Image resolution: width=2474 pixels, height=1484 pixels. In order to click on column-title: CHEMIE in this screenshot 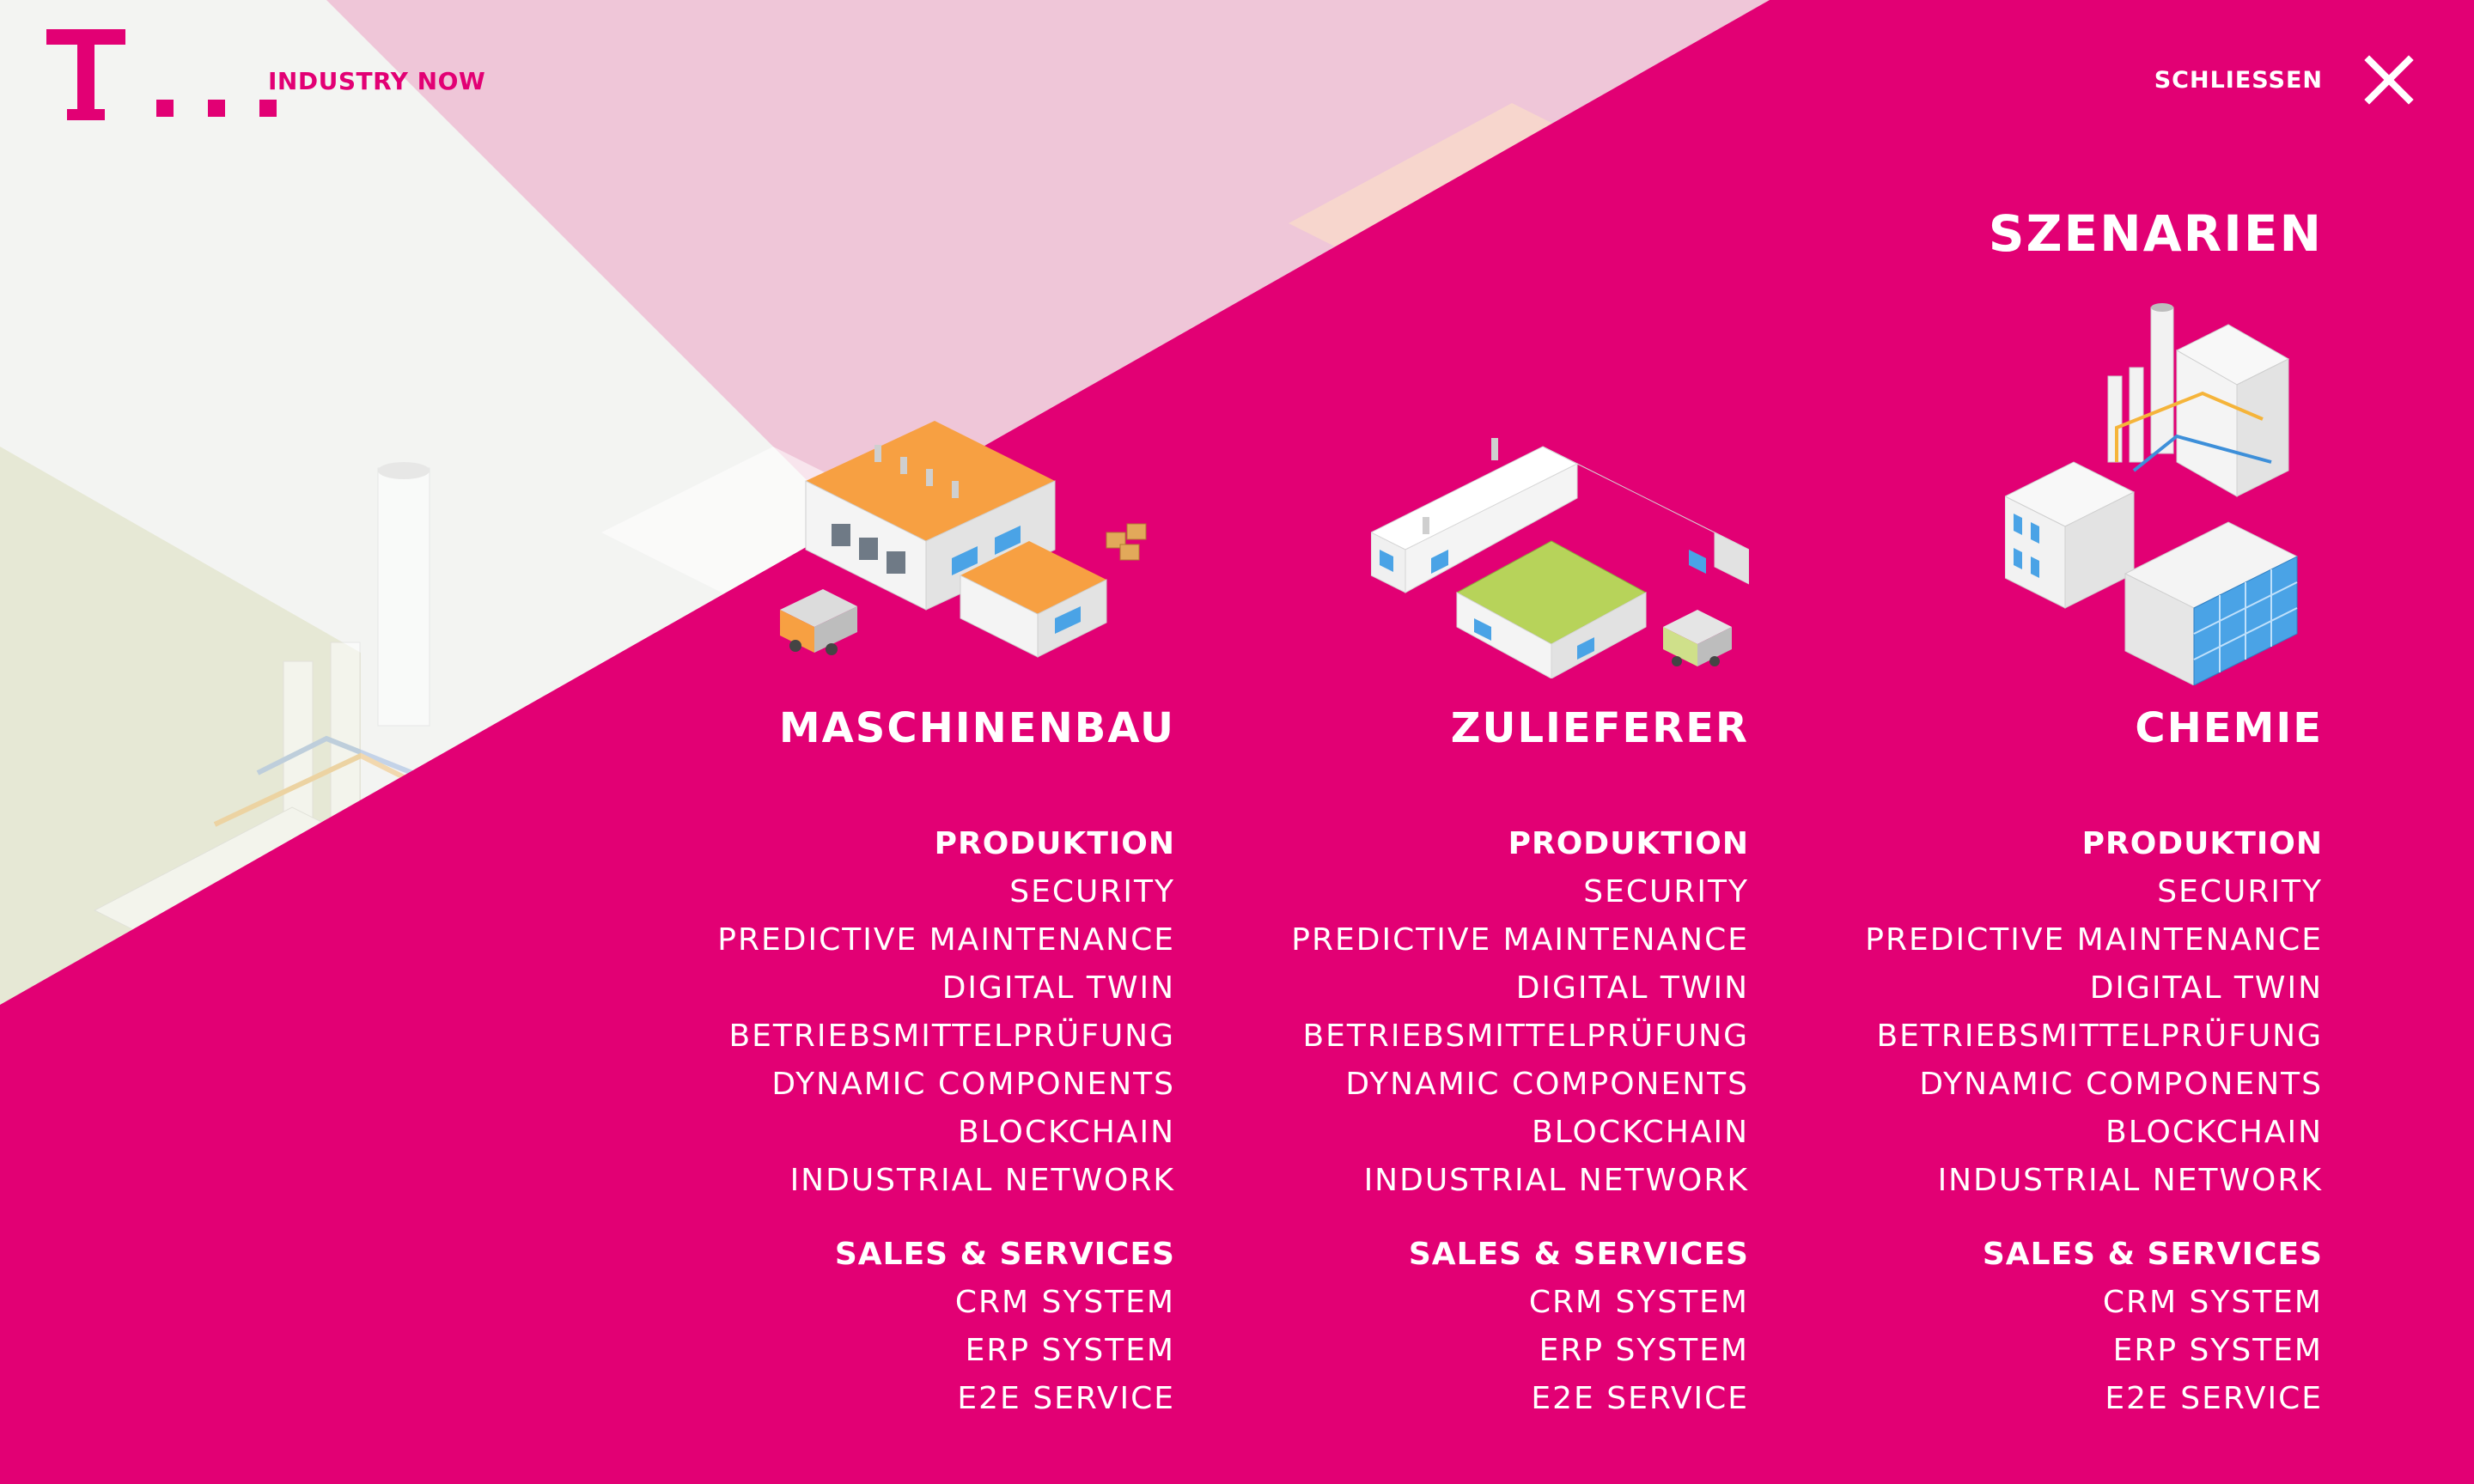, I will do `click(2229, 728)`.